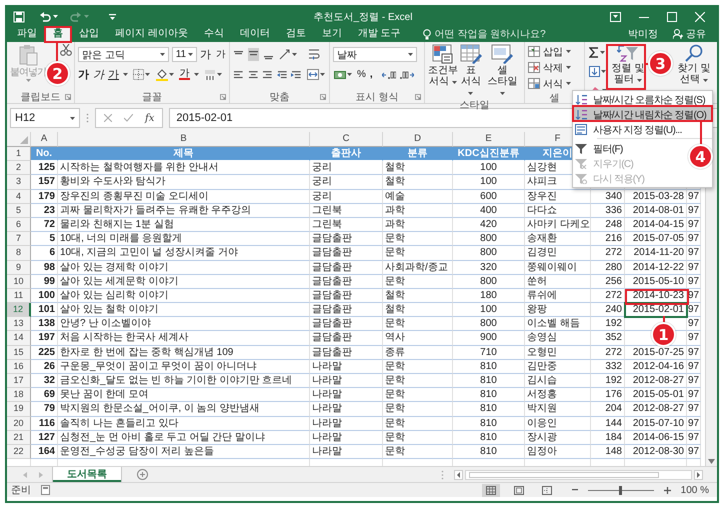  I want to click on row-header: 4, so click(19, 197).